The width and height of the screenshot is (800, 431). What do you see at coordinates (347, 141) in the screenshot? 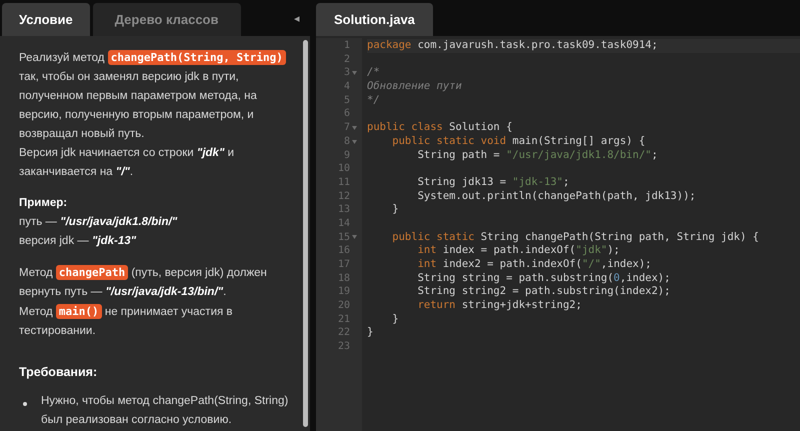
I see `line-number: 8` at bounding box center [347, 141].